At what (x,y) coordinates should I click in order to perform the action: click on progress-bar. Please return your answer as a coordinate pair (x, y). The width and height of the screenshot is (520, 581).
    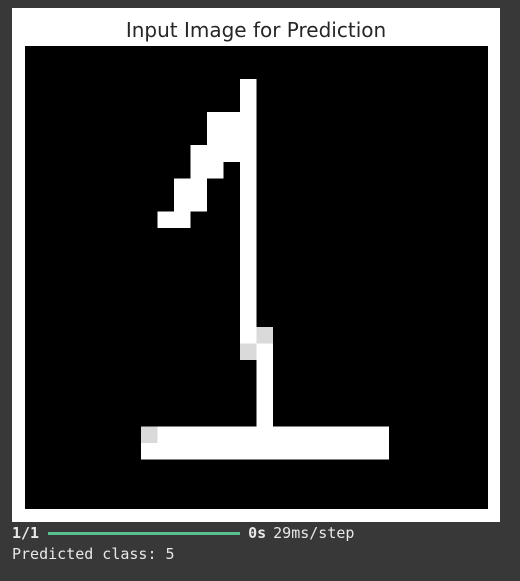
    Looking at the image, I should click on (144, 533).